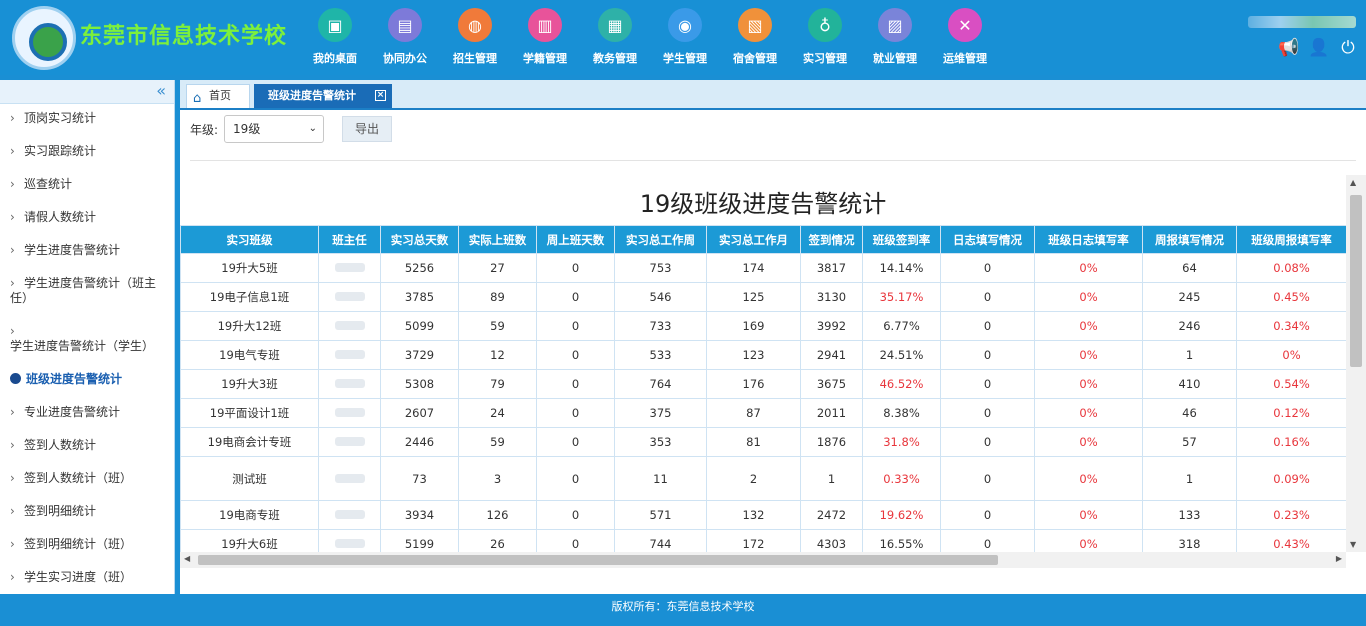  What do you see at coordinates (367, 129) in the screenshot?
I see `export-button: 导出` at bounding box center [367, 129].